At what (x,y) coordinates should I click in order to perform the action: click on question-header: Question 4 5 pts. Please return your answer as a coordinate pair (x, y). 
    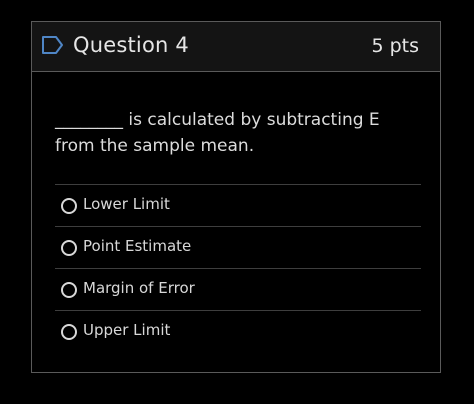
    Looking at the image, I should click on (236, 47).